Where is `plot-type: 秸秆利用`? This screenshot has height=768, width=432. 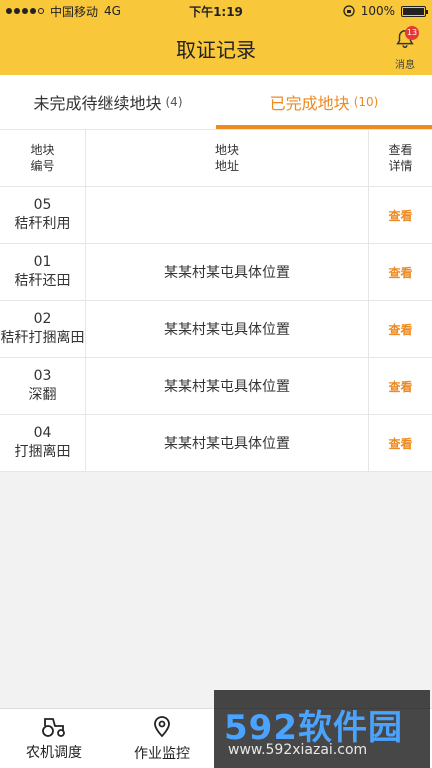 plot-type: 秸秆利用 is located at coordinates (42, 224).